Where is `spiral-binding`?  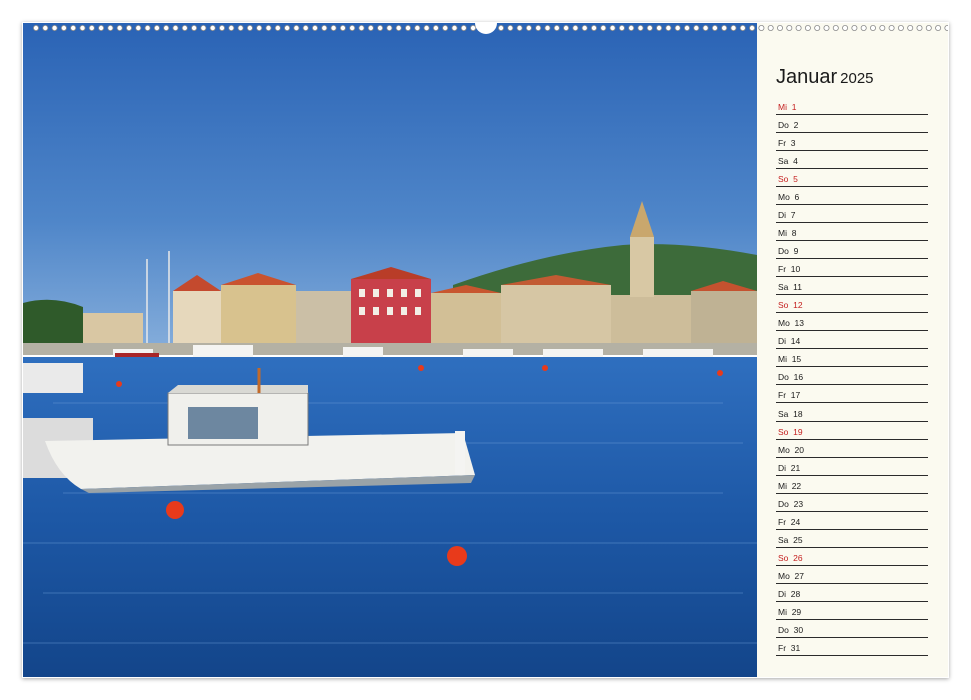
spiral-binding is located at coordinates (485, 30).